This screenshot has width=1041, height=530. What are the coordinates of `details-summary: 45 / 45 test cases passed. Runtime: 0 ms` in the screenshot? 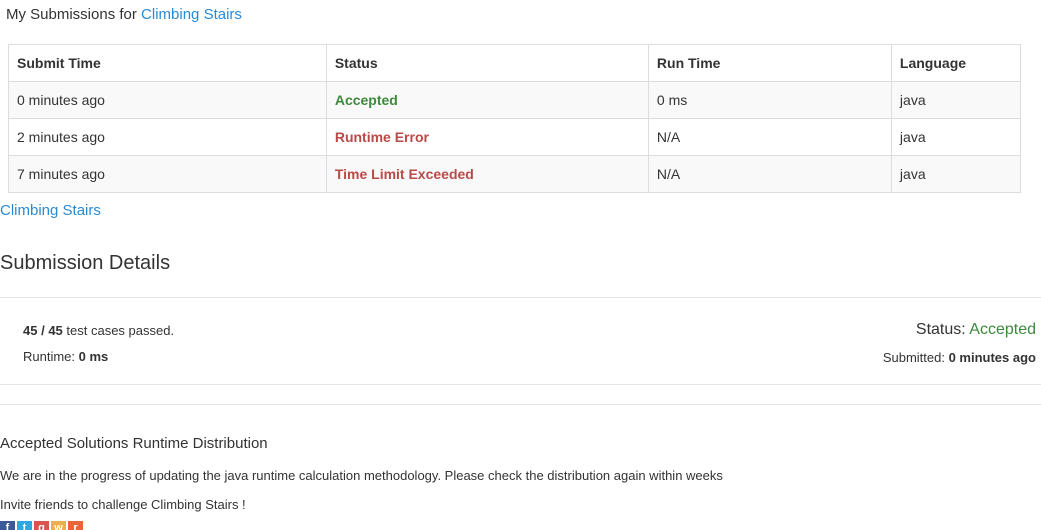 It's located at (98, 344).